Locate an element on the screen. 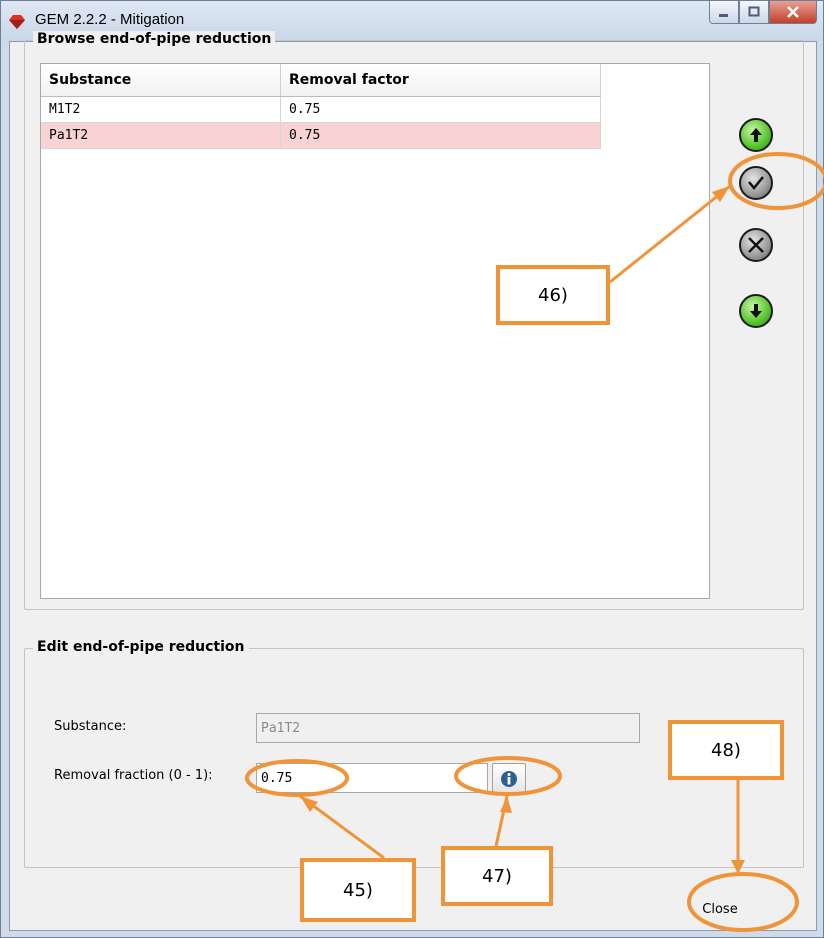  close-icon is located at coordinates (793, 12).